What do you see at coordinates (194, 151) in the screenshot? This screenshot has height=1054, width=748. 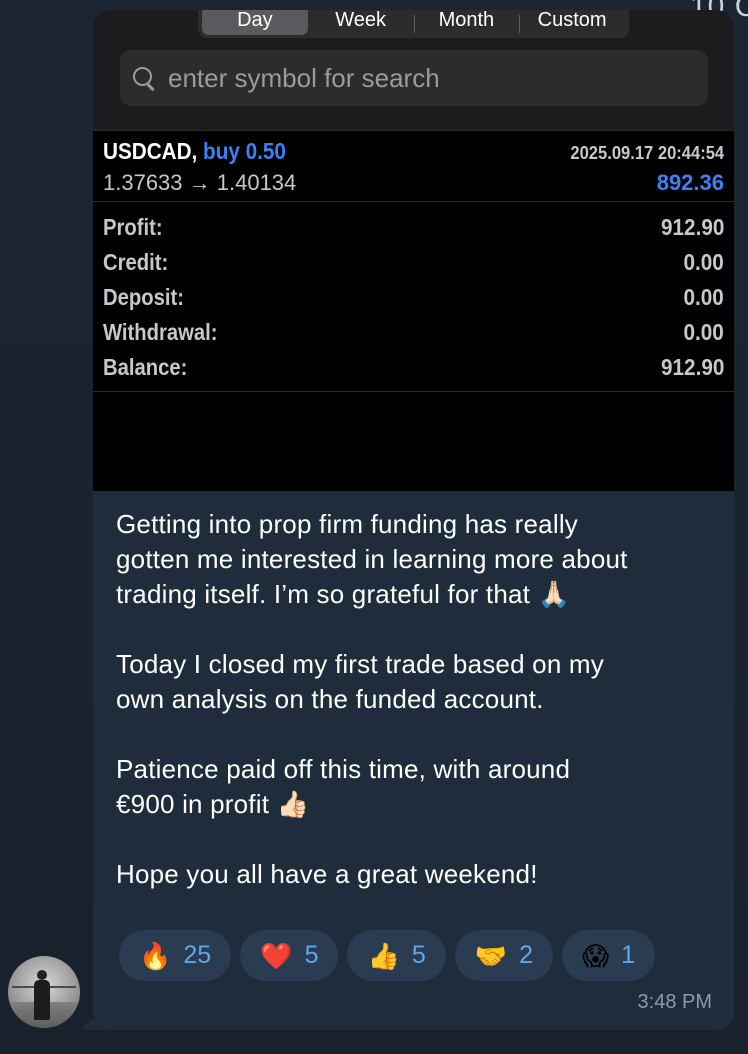 I see `trade-symbol: USDCAD, buy 0.50` at bounding box center [194, 151].